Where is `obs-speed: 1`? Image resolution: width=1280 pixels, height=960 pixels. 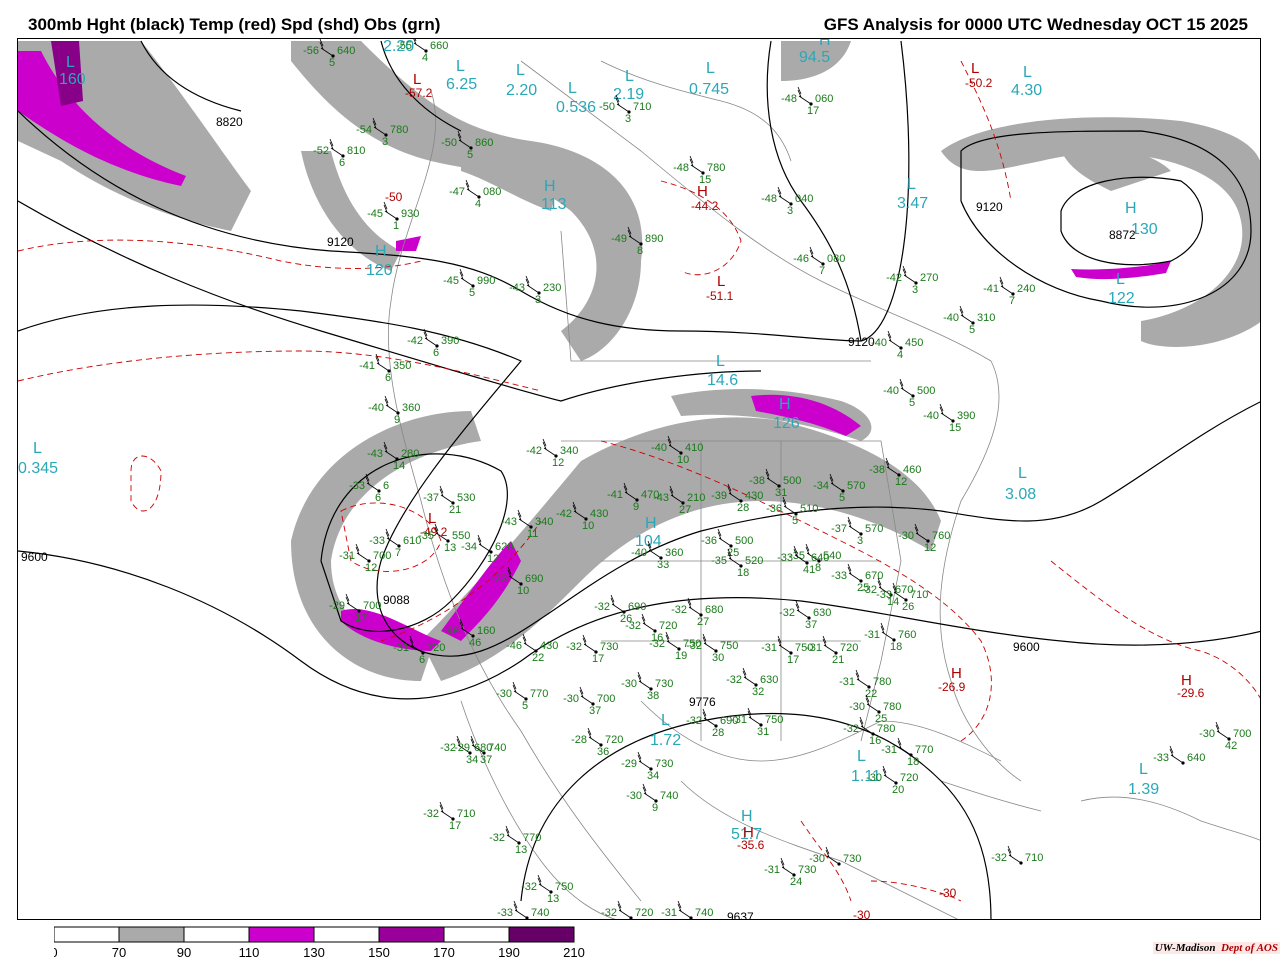
obs-speed: 1 is located at coordinates (396, 226).